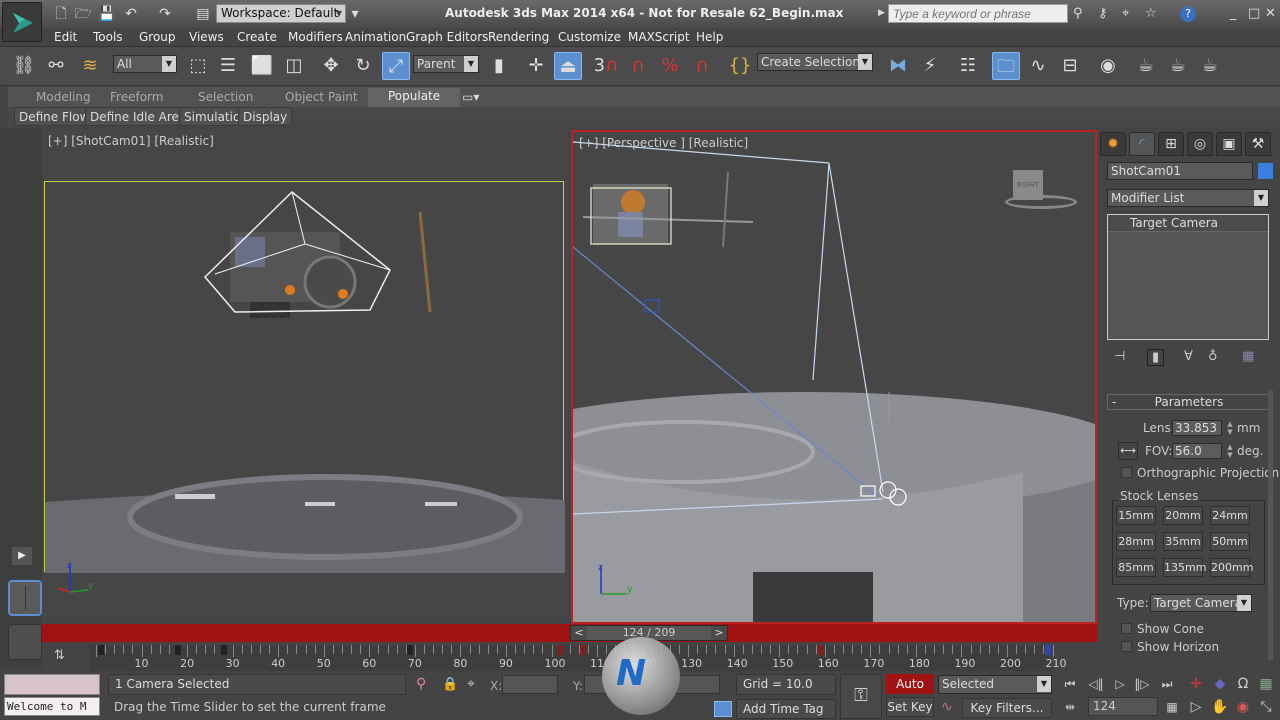 The height and width of the screenshot is (720, 1280). What do you see at coordinates (1230, 451) in the screenshot?
I see `fov-spinner: ▲ ▼` at bounding box center [1230, 451].